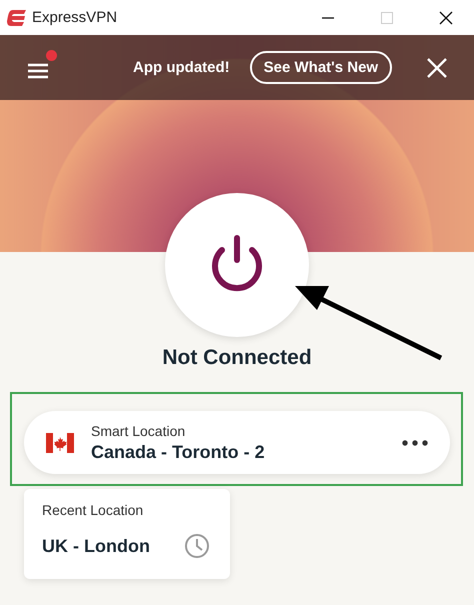  I want to click on location-label: Smart Location, so click(138, 430).